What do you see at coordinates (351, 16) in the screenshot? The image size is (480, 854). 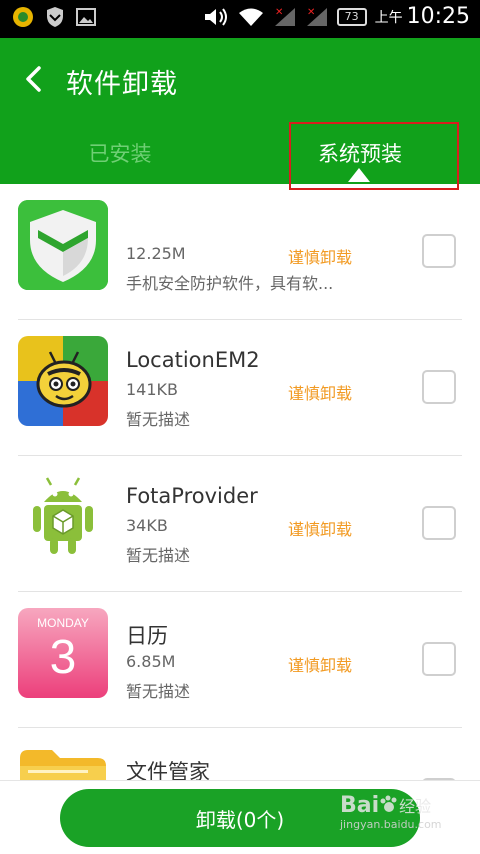 I see `battery-indicator: 73` at bounding box center [351, 16].